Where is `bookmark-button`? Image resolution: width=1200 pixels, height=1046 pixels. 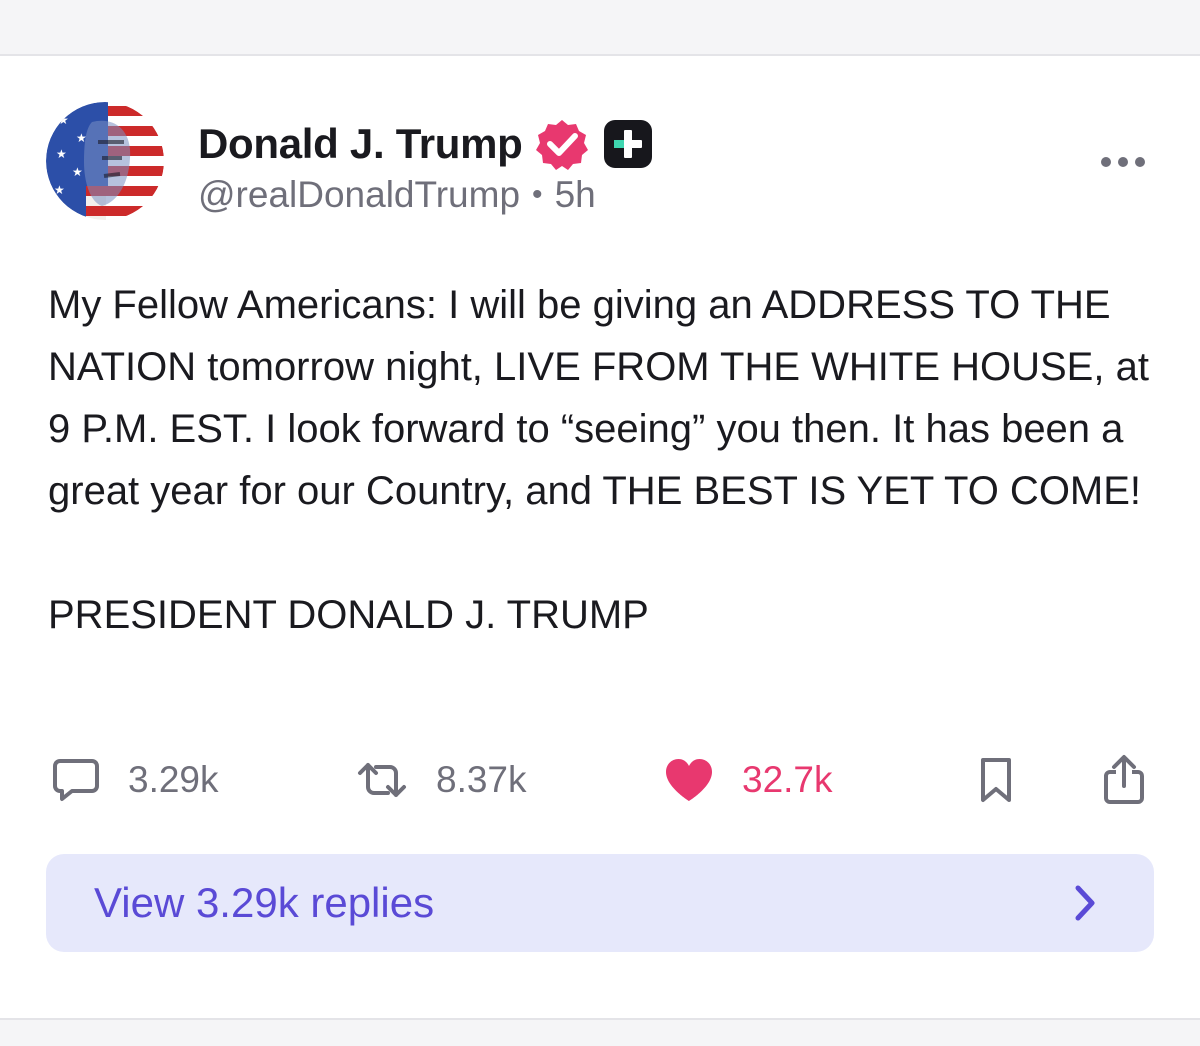 bookmark-button is located at coordinates (996, 780).